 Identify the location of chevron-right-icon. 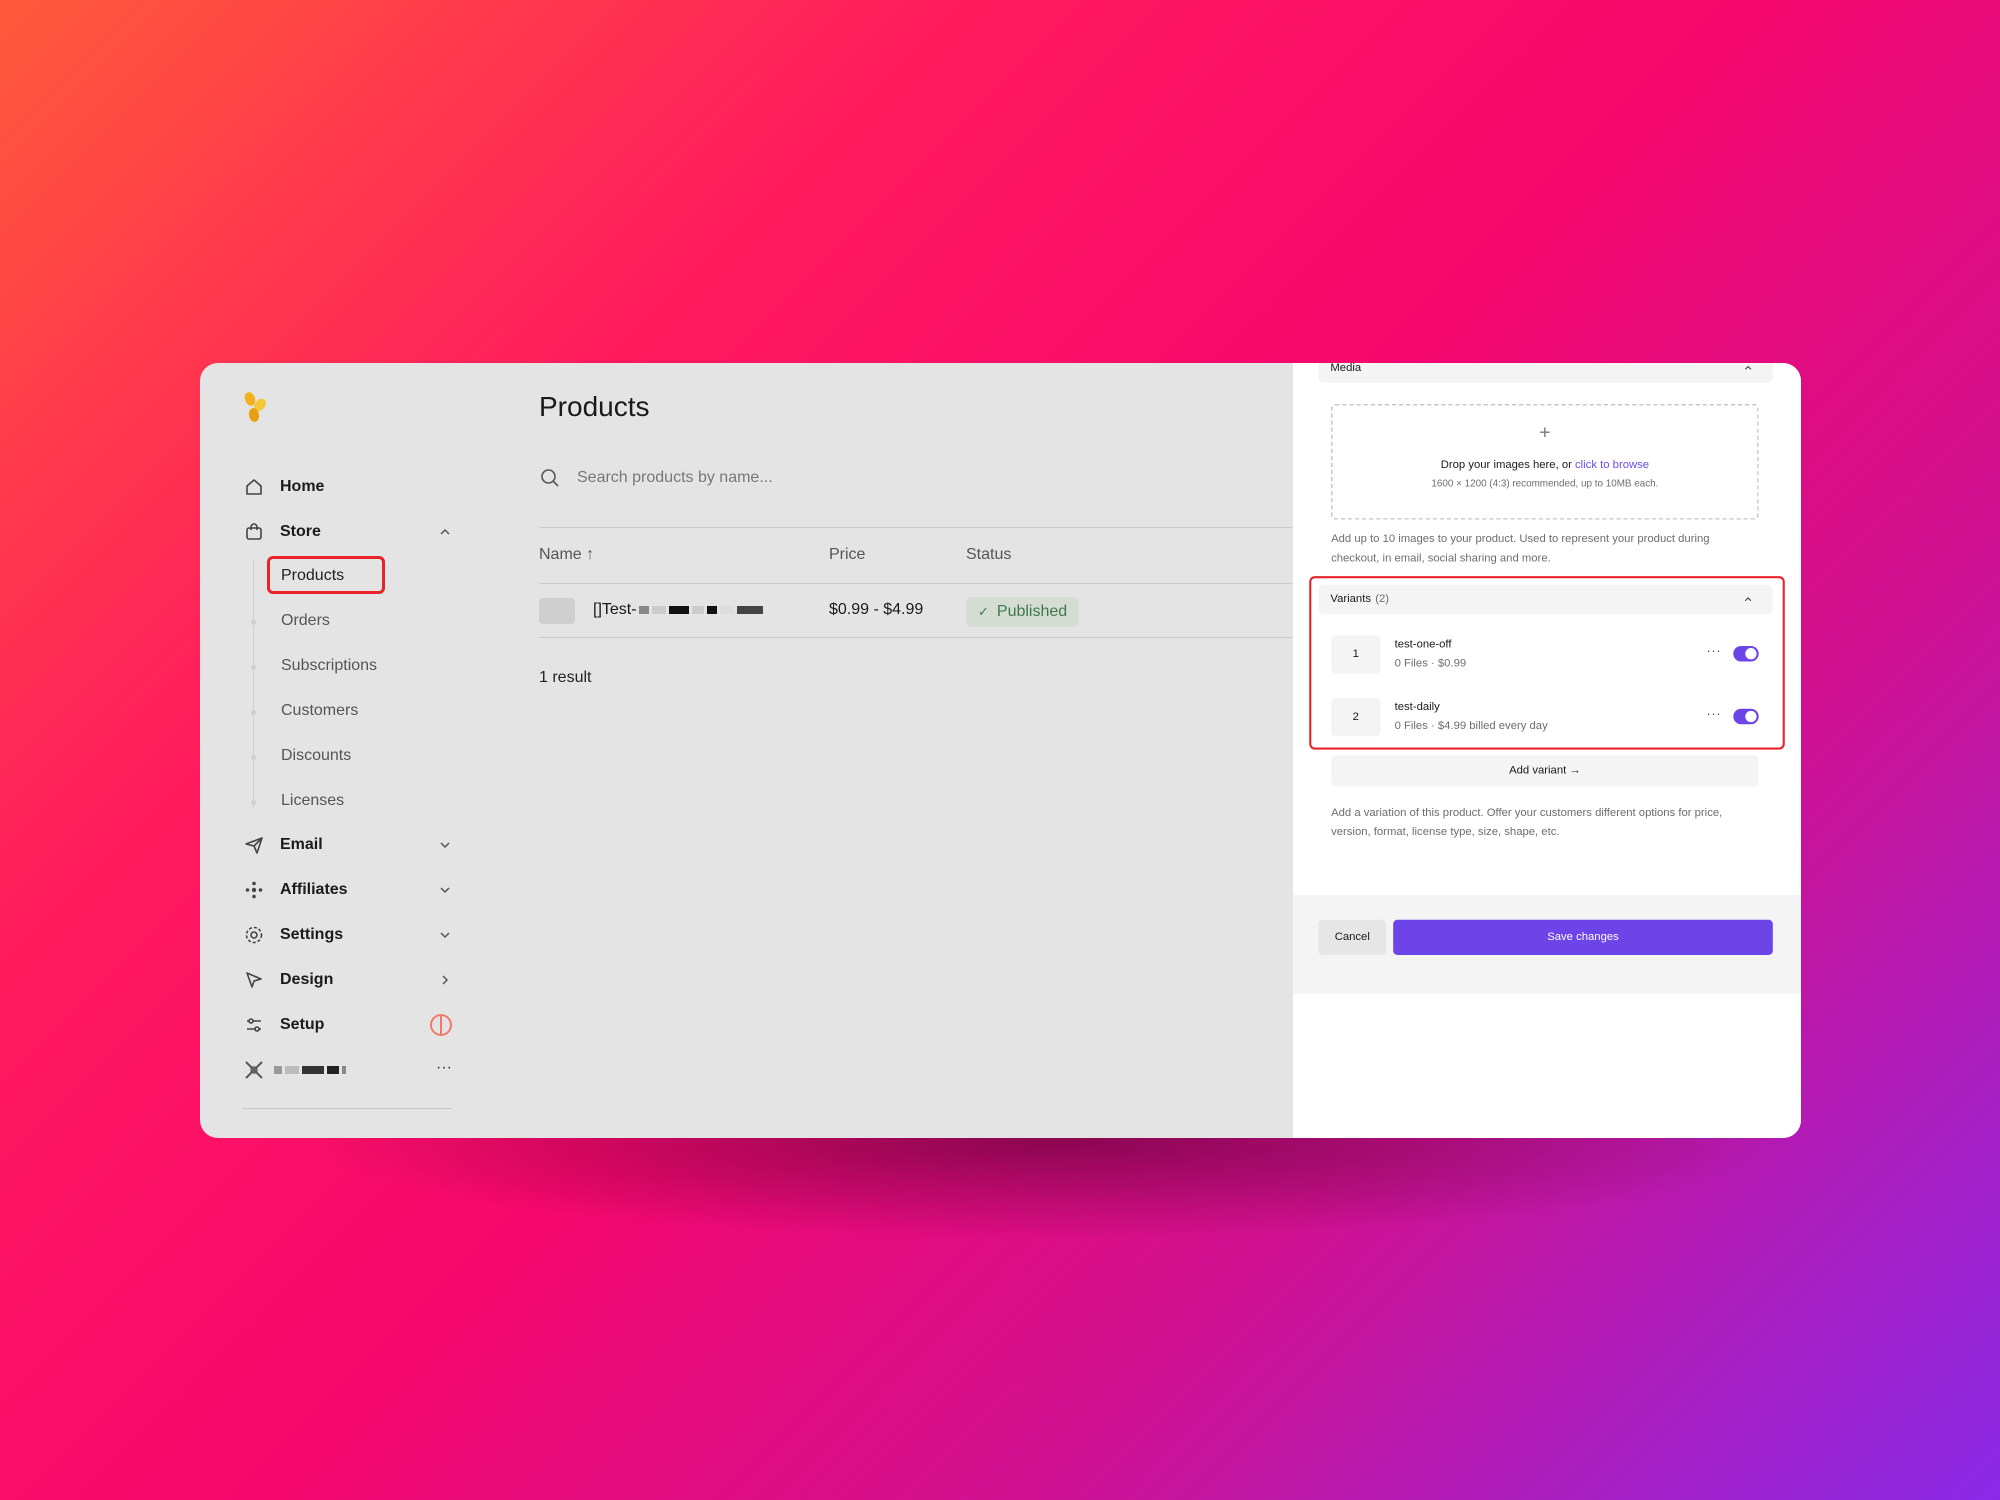
(445, 980).